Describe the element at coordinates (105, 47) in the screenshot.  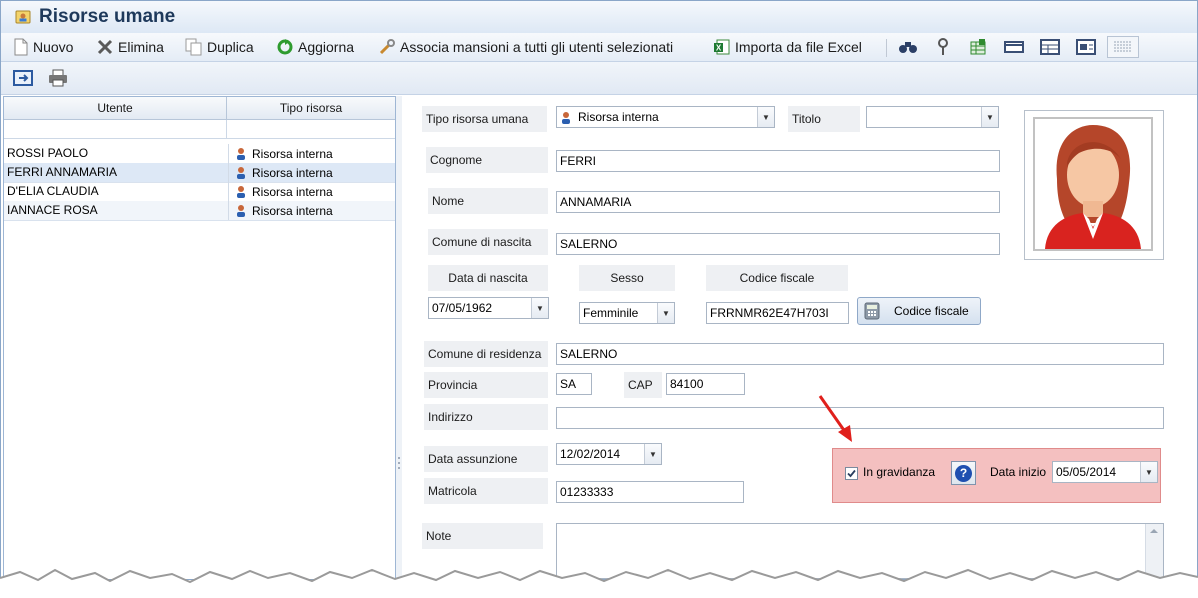
I see `delete-icon` at that location.